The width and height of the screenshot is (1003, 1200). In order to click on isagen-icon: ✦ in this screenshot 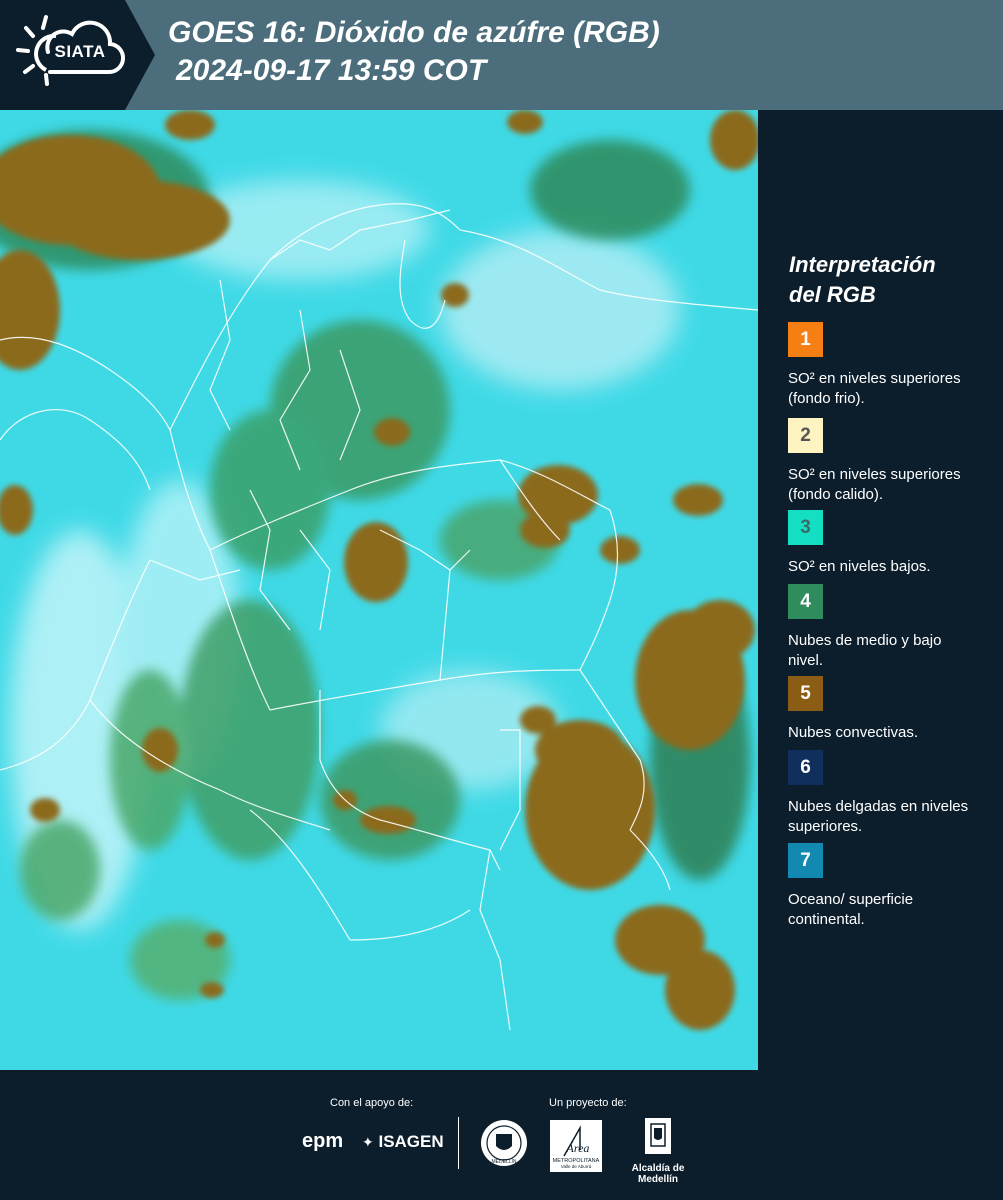, I will do `click(368, 1142)`.